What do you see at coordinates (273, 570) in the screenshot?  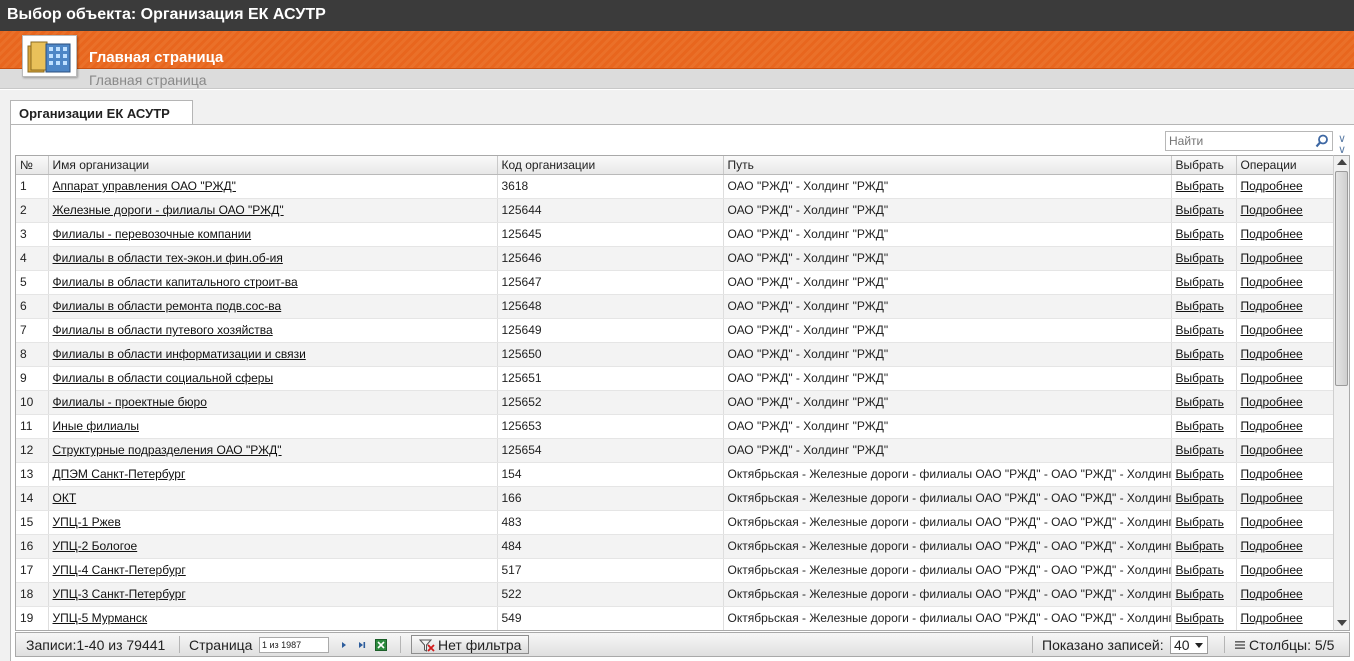 I see `table-cell: УПЦ-4 Санкт-Петербург` at bounding box center [273, 570].